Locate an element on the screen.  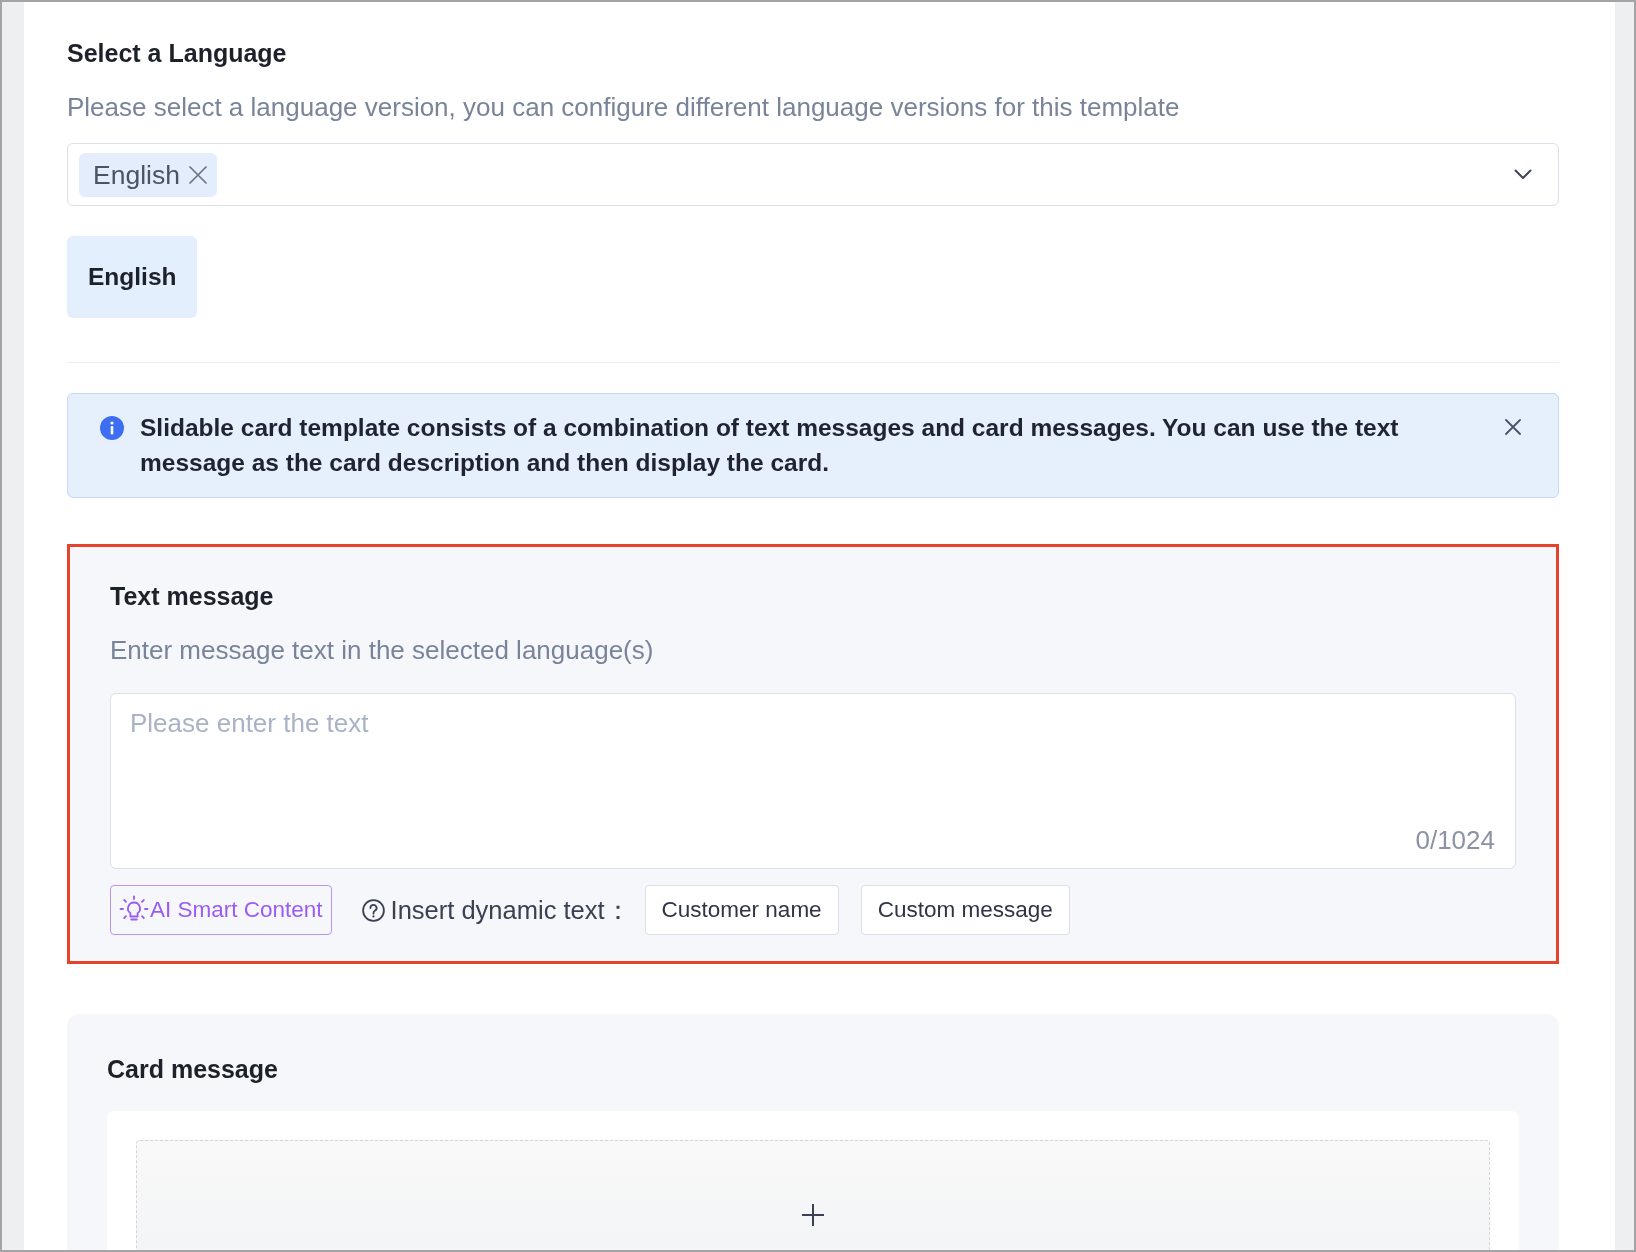
insert-variable-button: Custom message is located at coordinates (965, 910).